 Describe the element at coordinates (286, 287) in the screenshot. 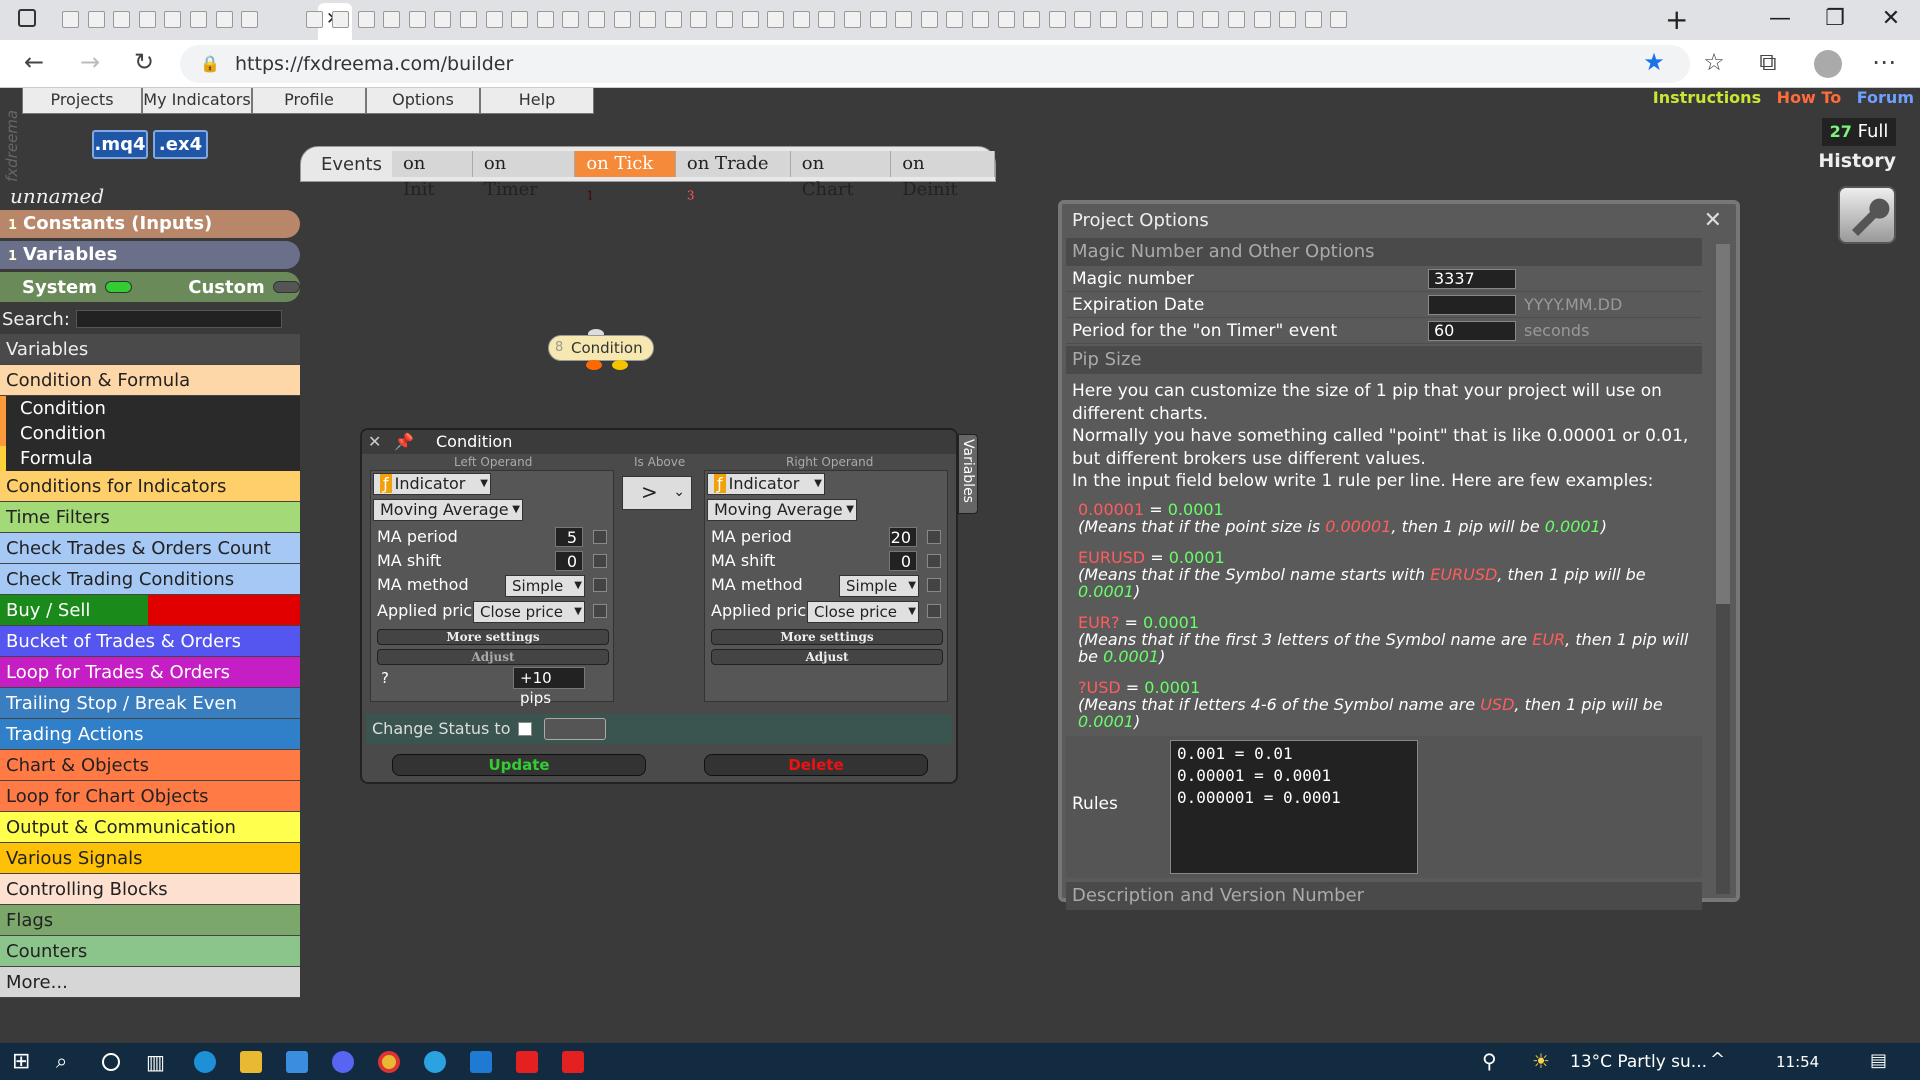

I see `custom-toggle` at that location.